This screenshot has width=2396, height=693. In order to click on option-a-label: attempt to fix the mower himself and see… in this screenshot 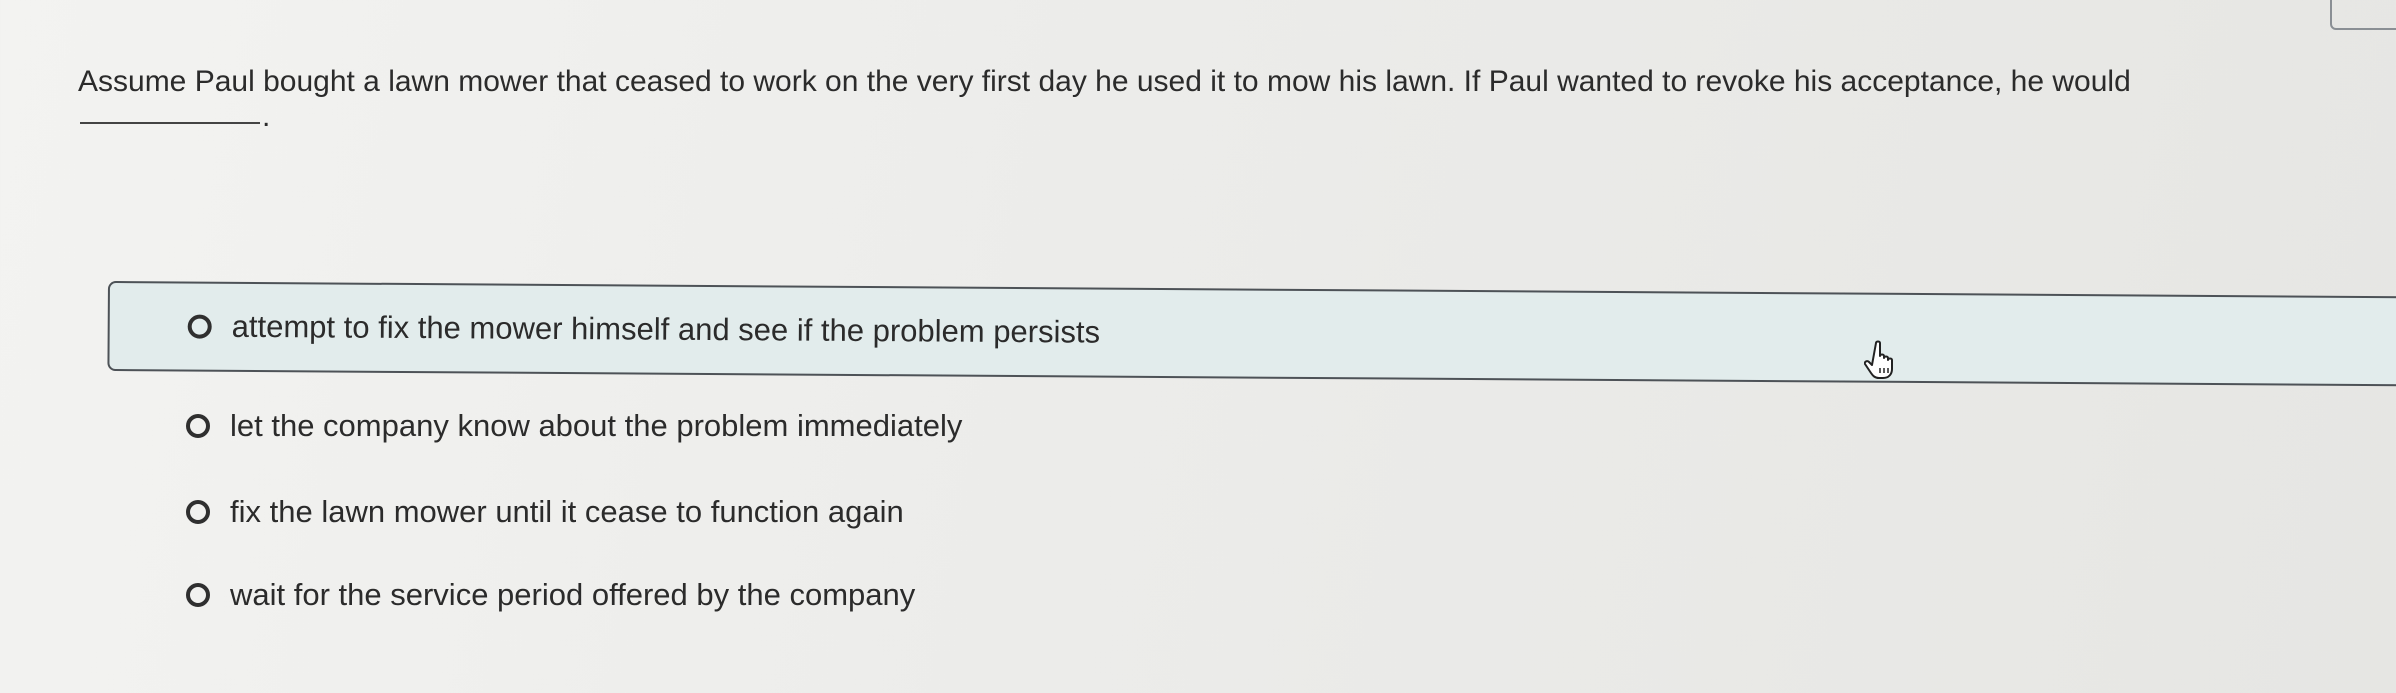, I will do `click(666, 329)`.